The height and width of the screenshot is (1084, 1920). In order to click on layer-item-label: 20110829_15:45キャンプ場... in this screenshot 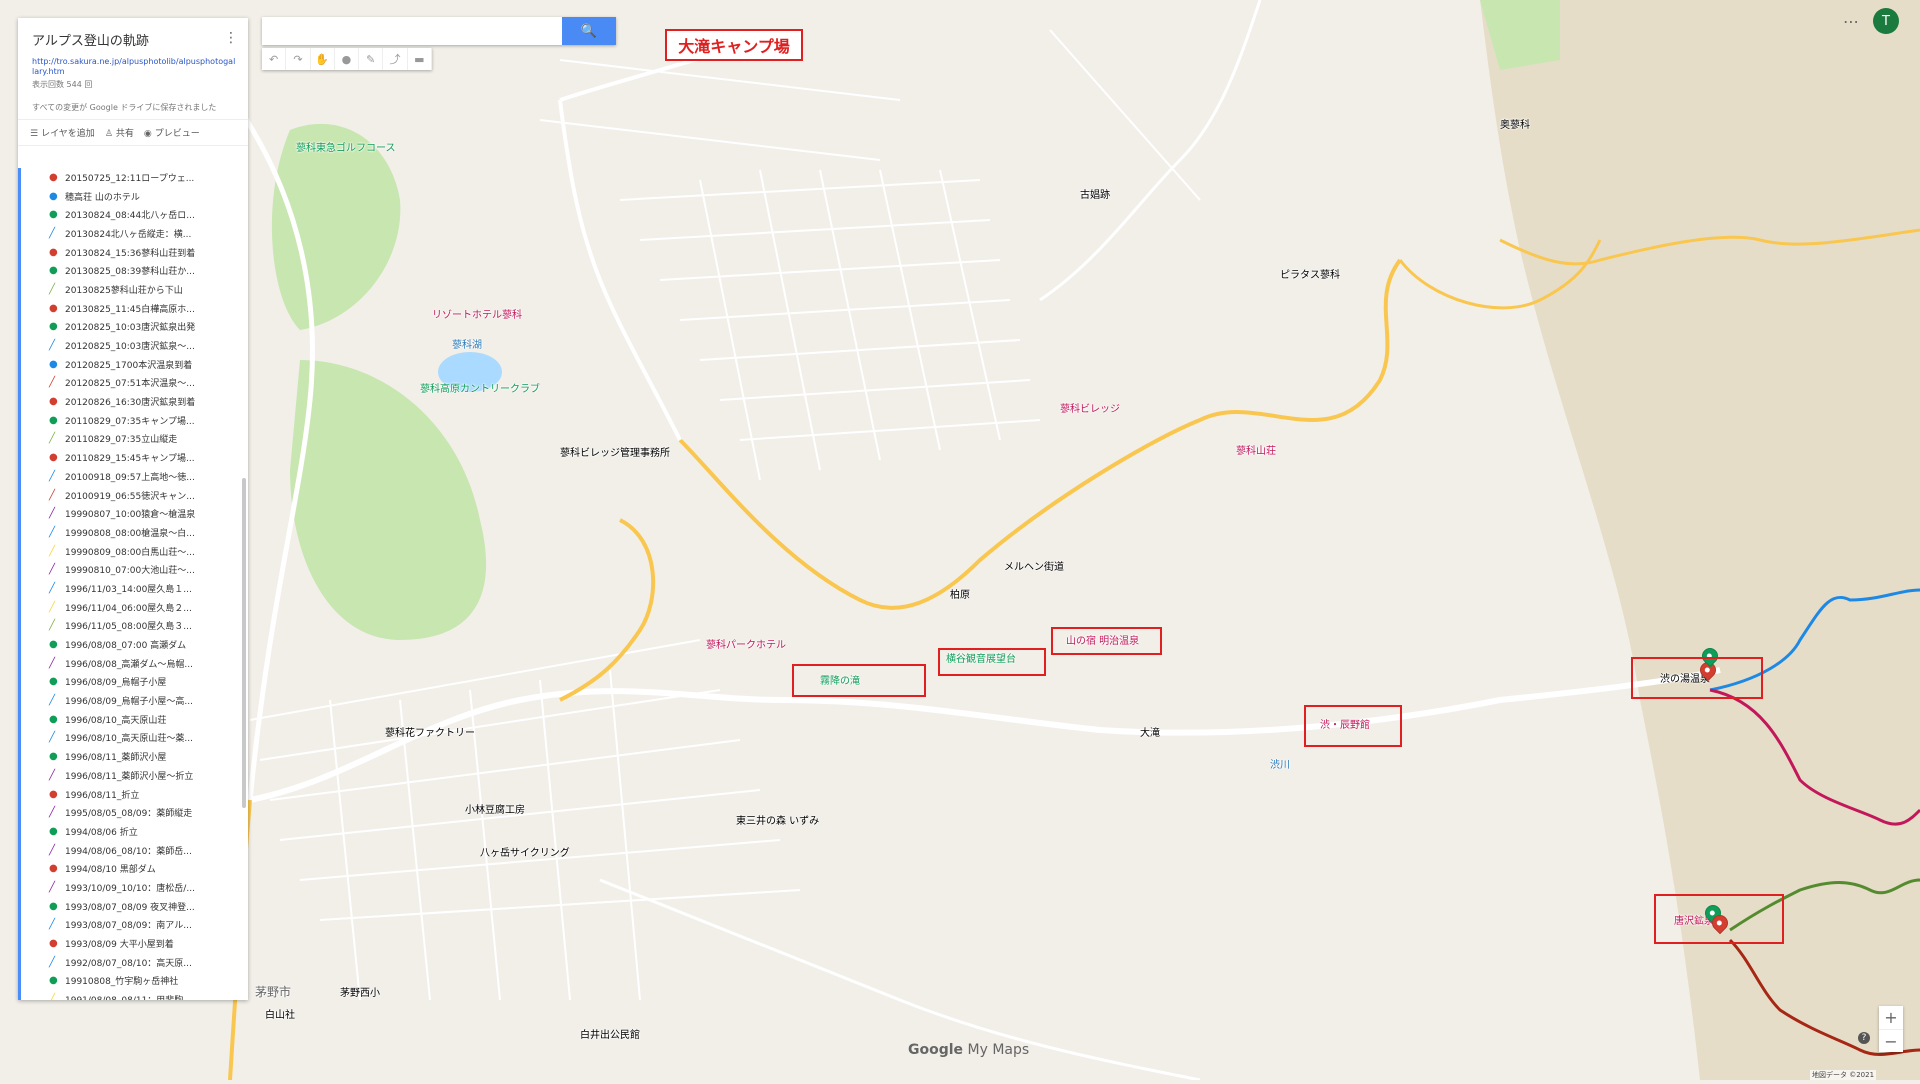, I will do `click(130, 459)`.